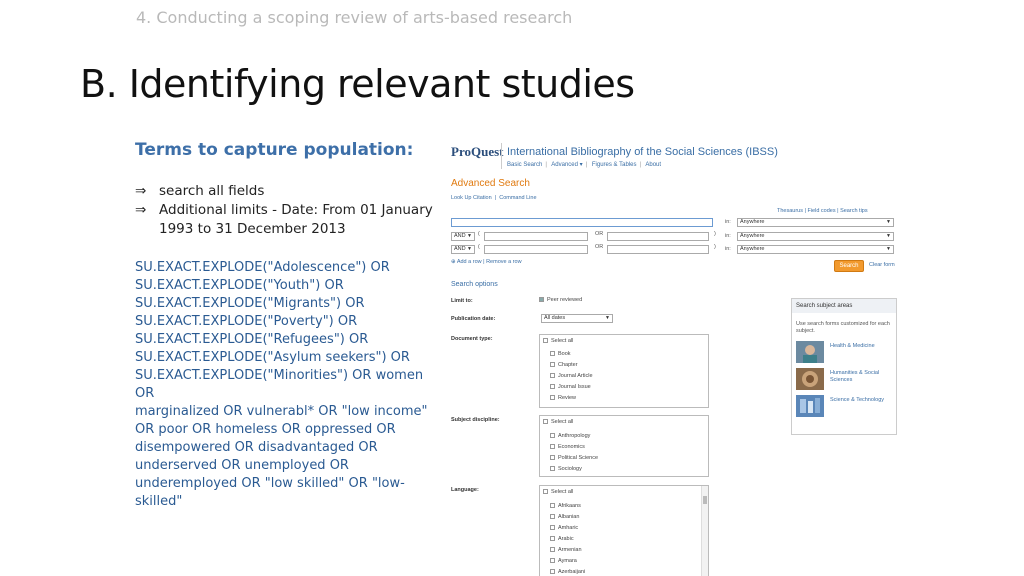  Describe the element at coordinates (570, 550) in the screenshot. I see `checkbox-label: Armenian` at that location.